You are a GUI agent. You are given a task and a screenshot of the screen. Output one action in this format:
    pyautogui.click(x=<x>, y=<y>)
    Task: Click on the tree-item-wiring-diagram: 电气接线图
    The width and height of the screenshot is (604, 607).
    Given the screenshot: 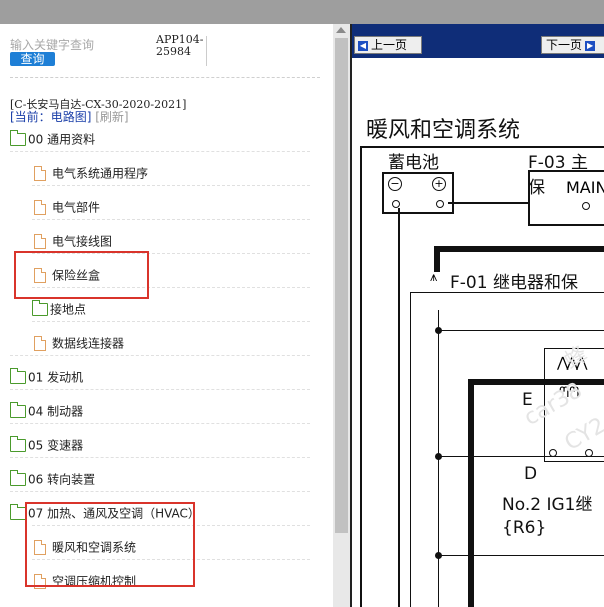 What is the action you would take?
    pyautogui.click(x=73, y=241)
    